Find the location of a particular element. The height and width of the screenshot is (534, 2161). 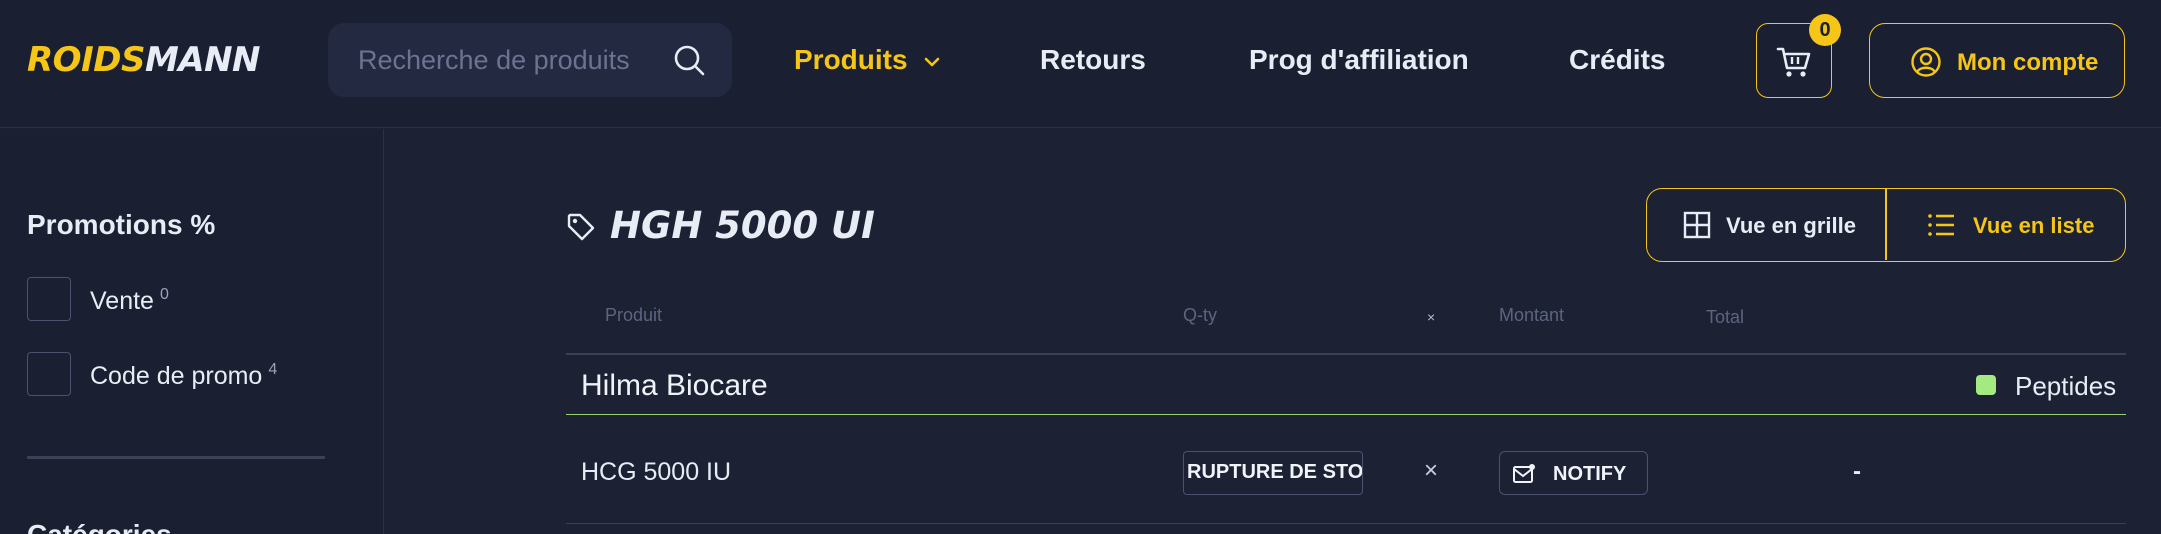

user-icon is located at coordinates (1926, 62).